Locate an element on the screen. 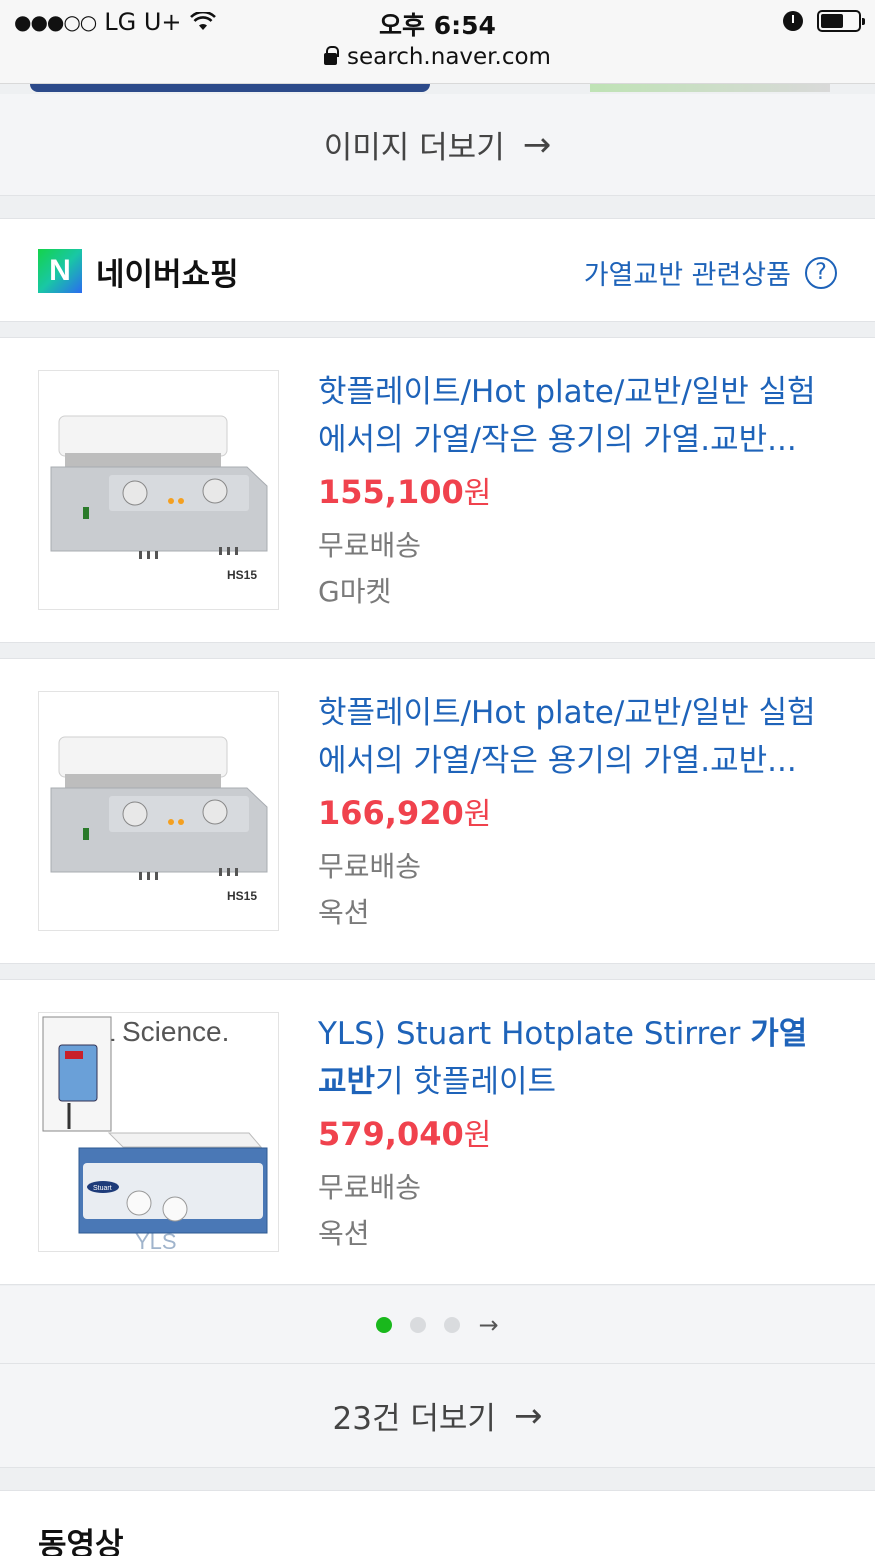 Image resolution: width=875 pixels, height=1556 pixels. product-price: 579,040원 is located at coordinates (405, 1134).